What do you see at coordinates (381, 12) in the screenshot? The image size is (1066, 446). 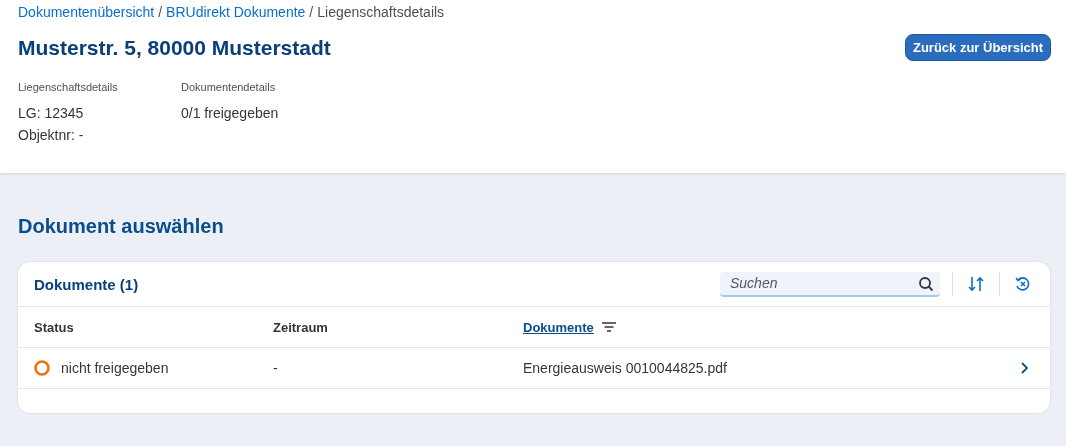 I see `breadcrumb-current: Liegenschaftsdetails` at bounding box center [381, 12].